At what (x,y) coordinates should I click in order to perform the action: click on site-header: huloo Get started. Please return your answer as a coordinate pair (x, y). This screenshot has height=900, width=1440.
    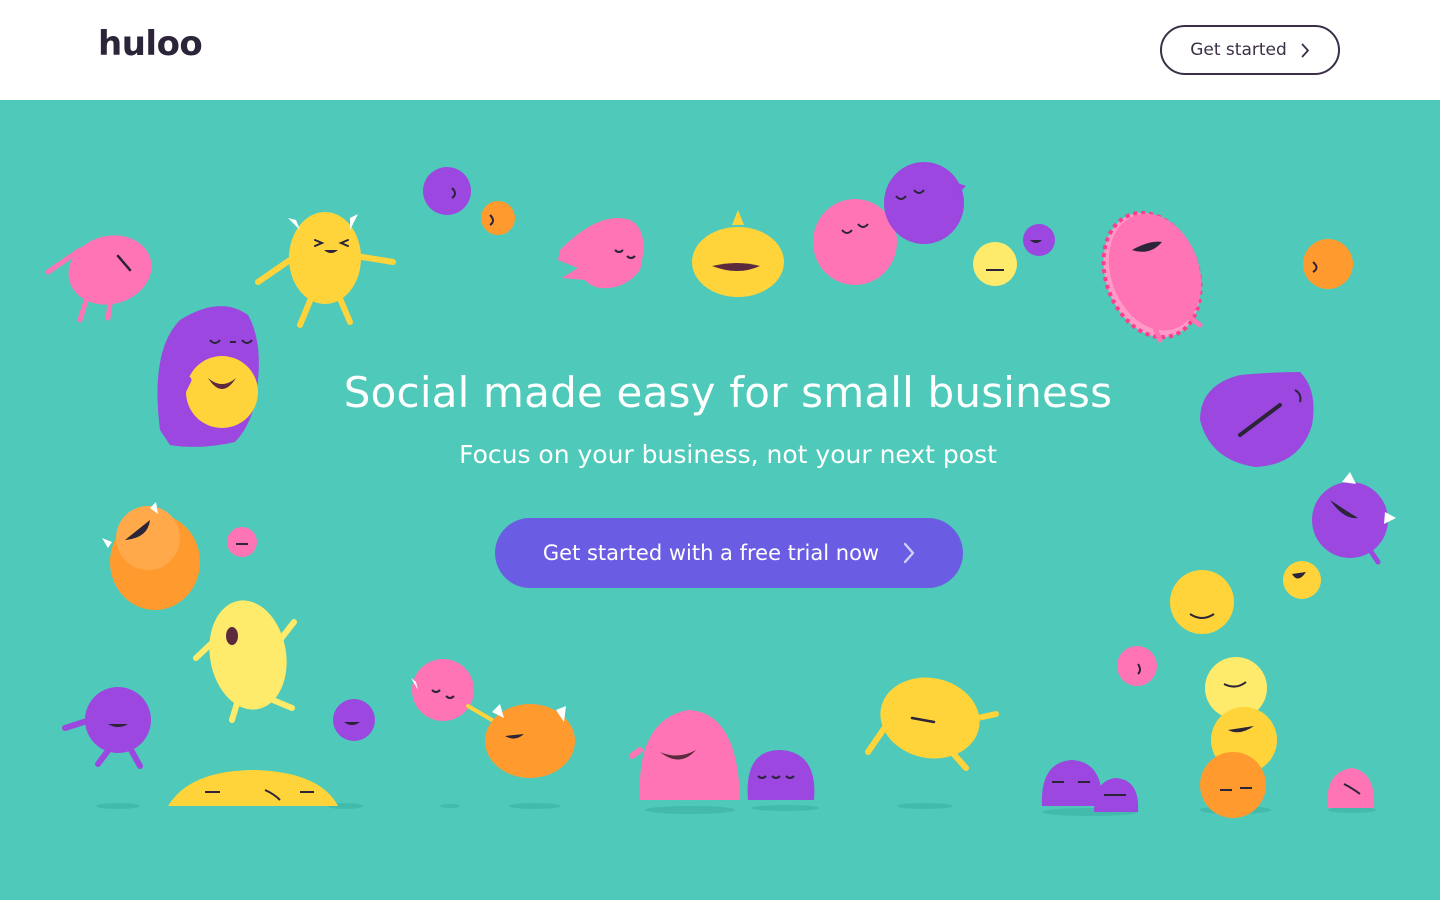
    Looking at the image, I should click on (720, 50).